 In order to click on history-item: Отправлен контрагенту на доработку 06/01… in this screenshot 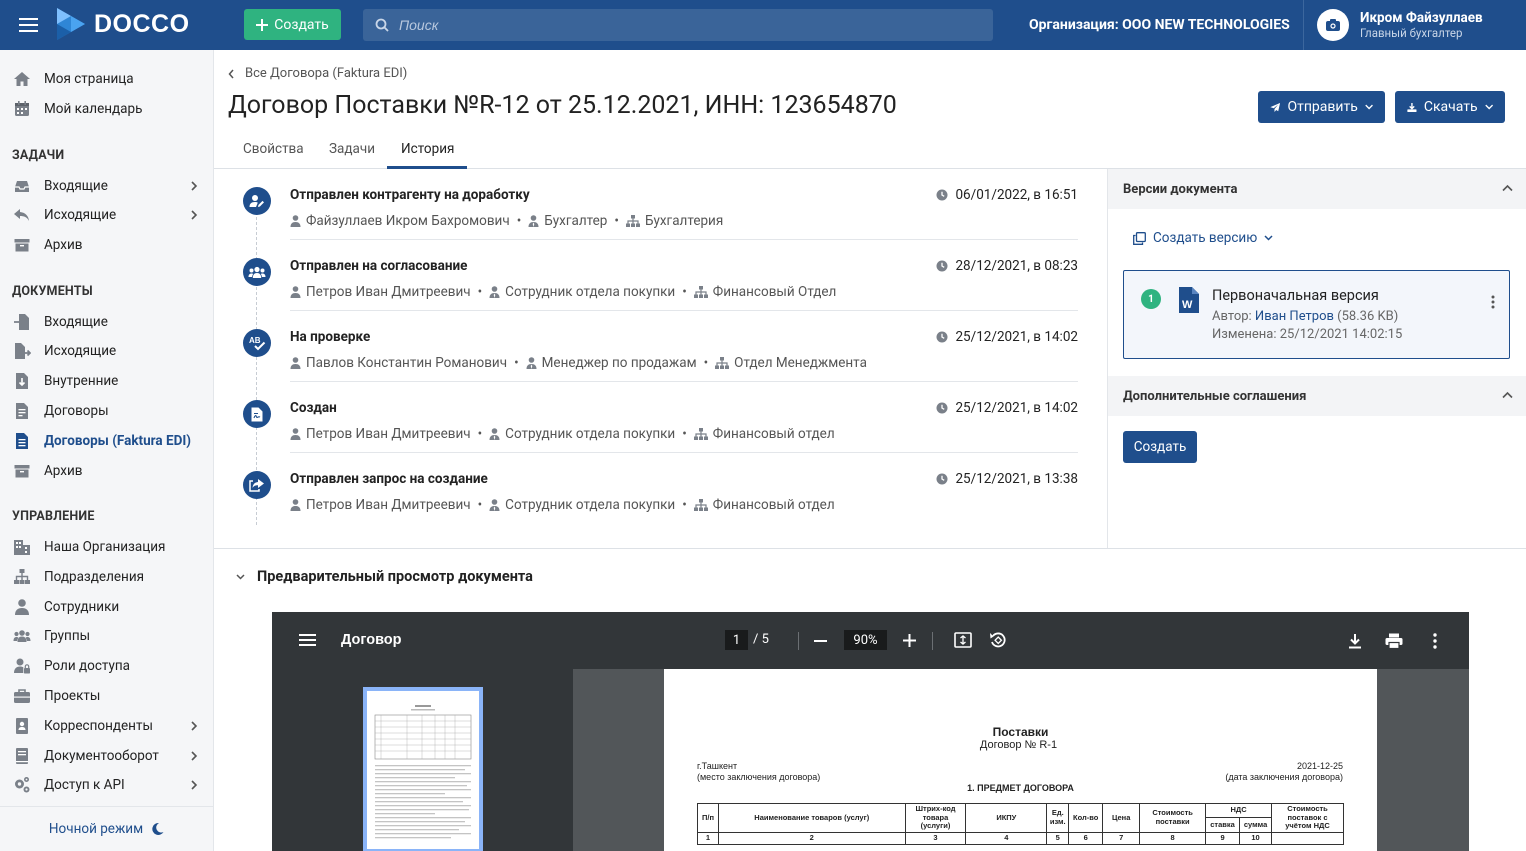, I will do `click(660, 222)`.